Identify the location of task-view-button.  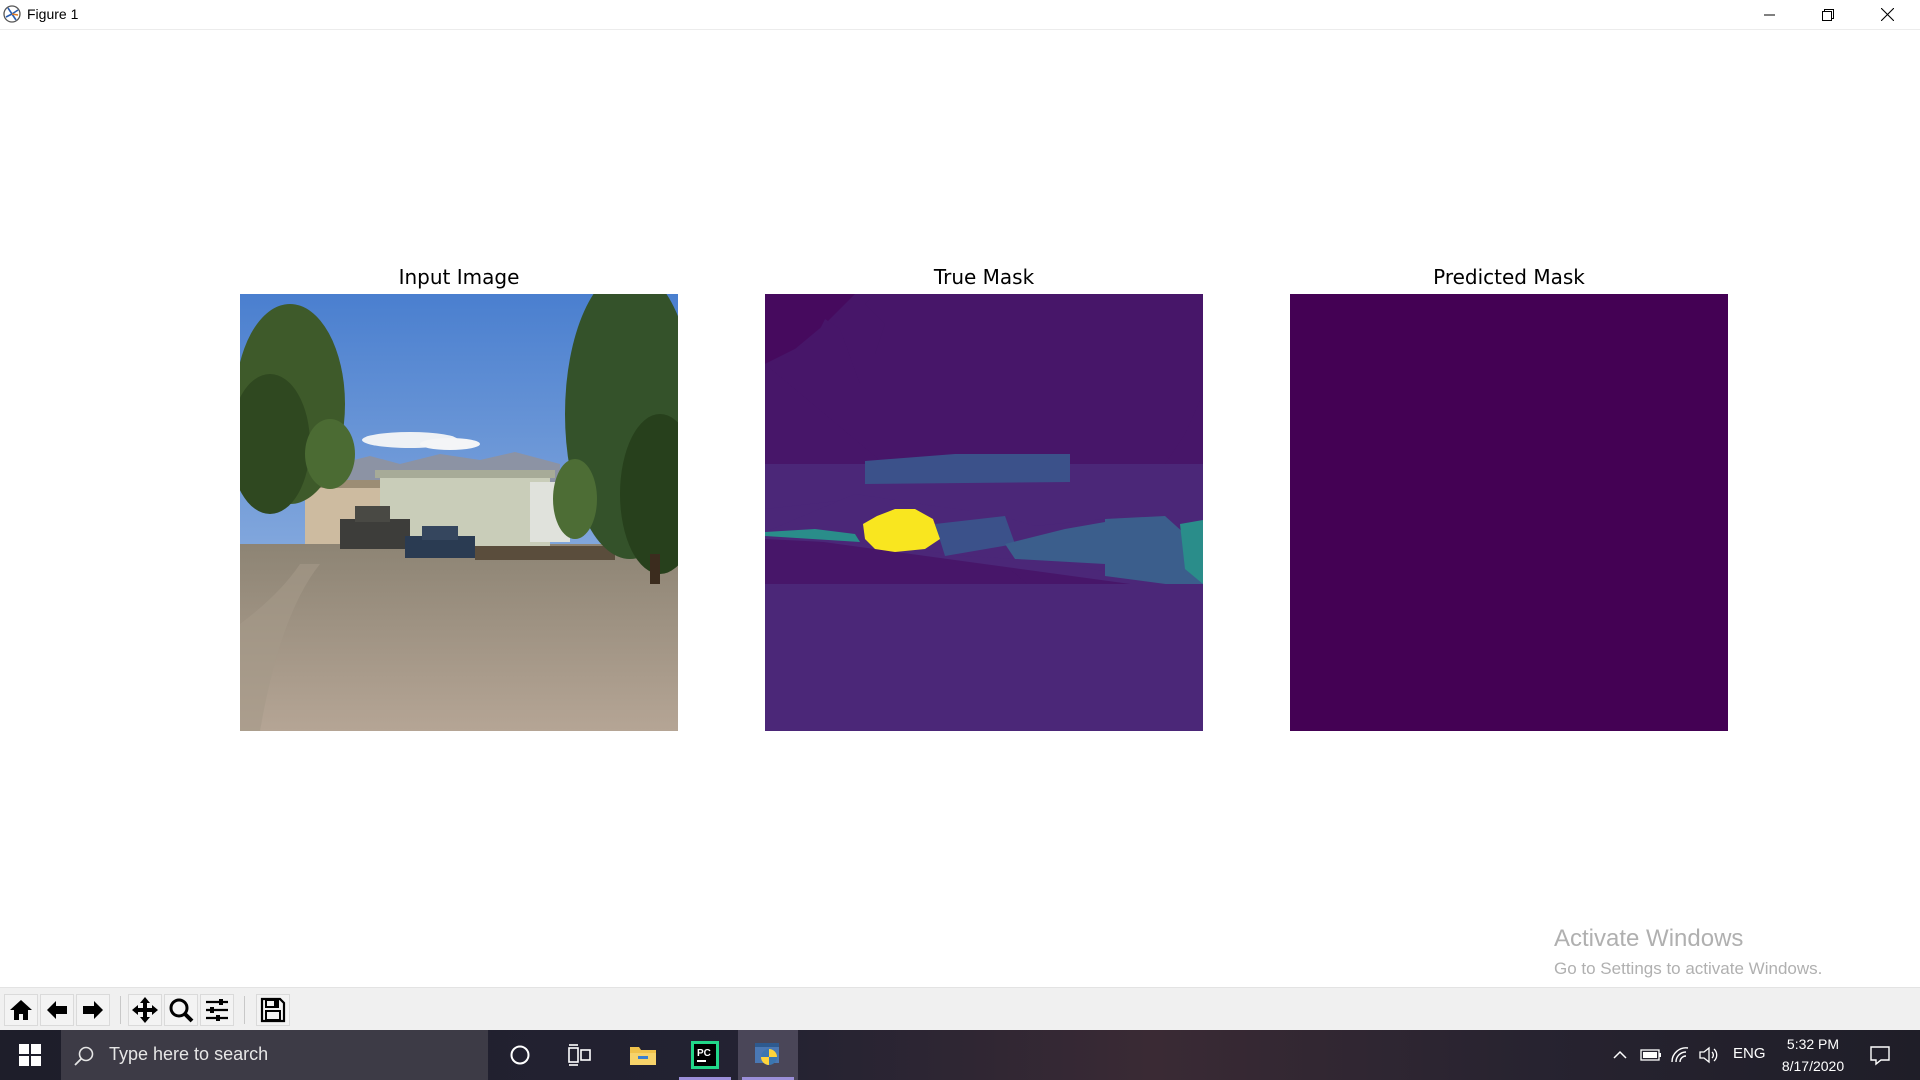
(580, 1055).